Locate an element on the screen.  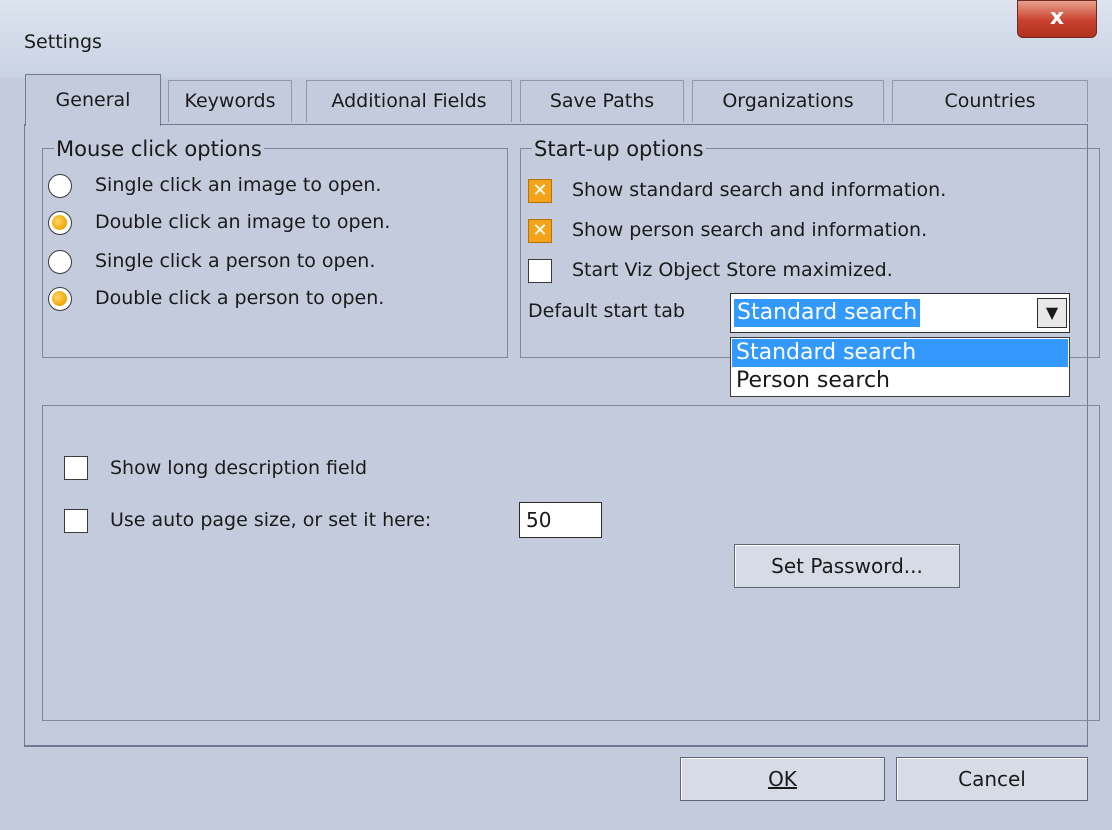
title-bar is located at coordinates (556, 39).